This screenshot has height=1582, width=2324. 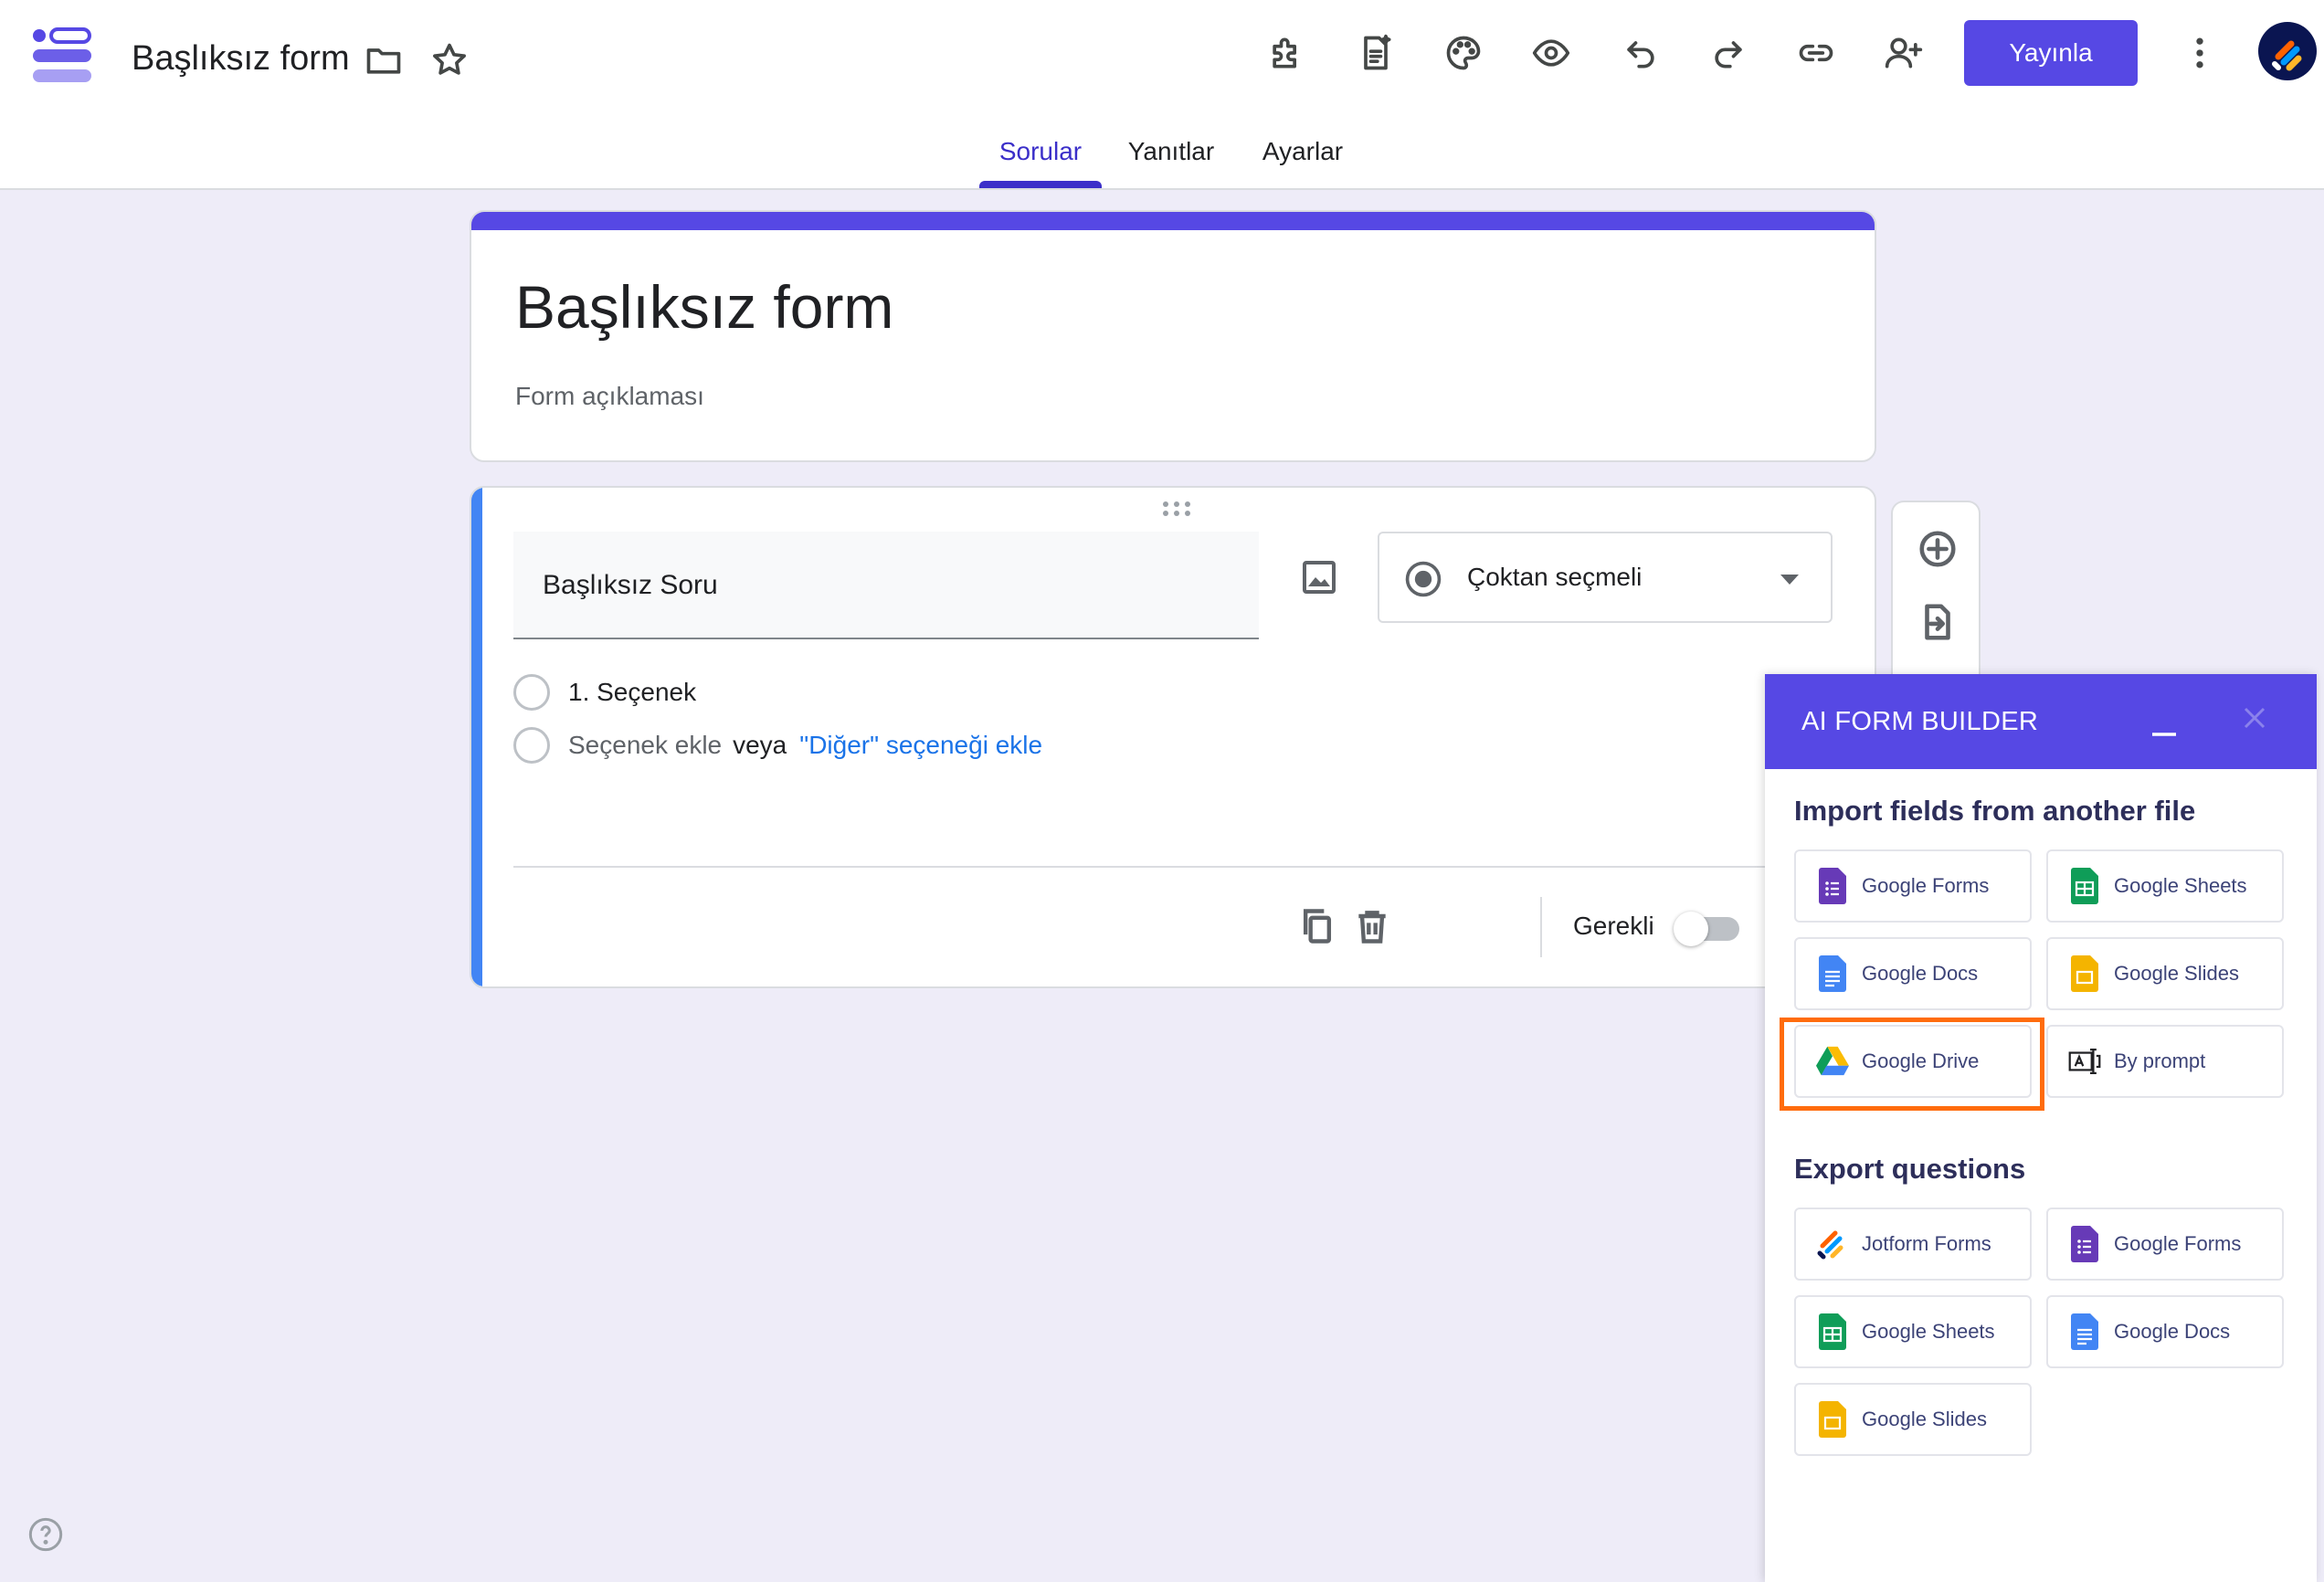 I want to click on addons-icon, so click(x=1286, y=53).